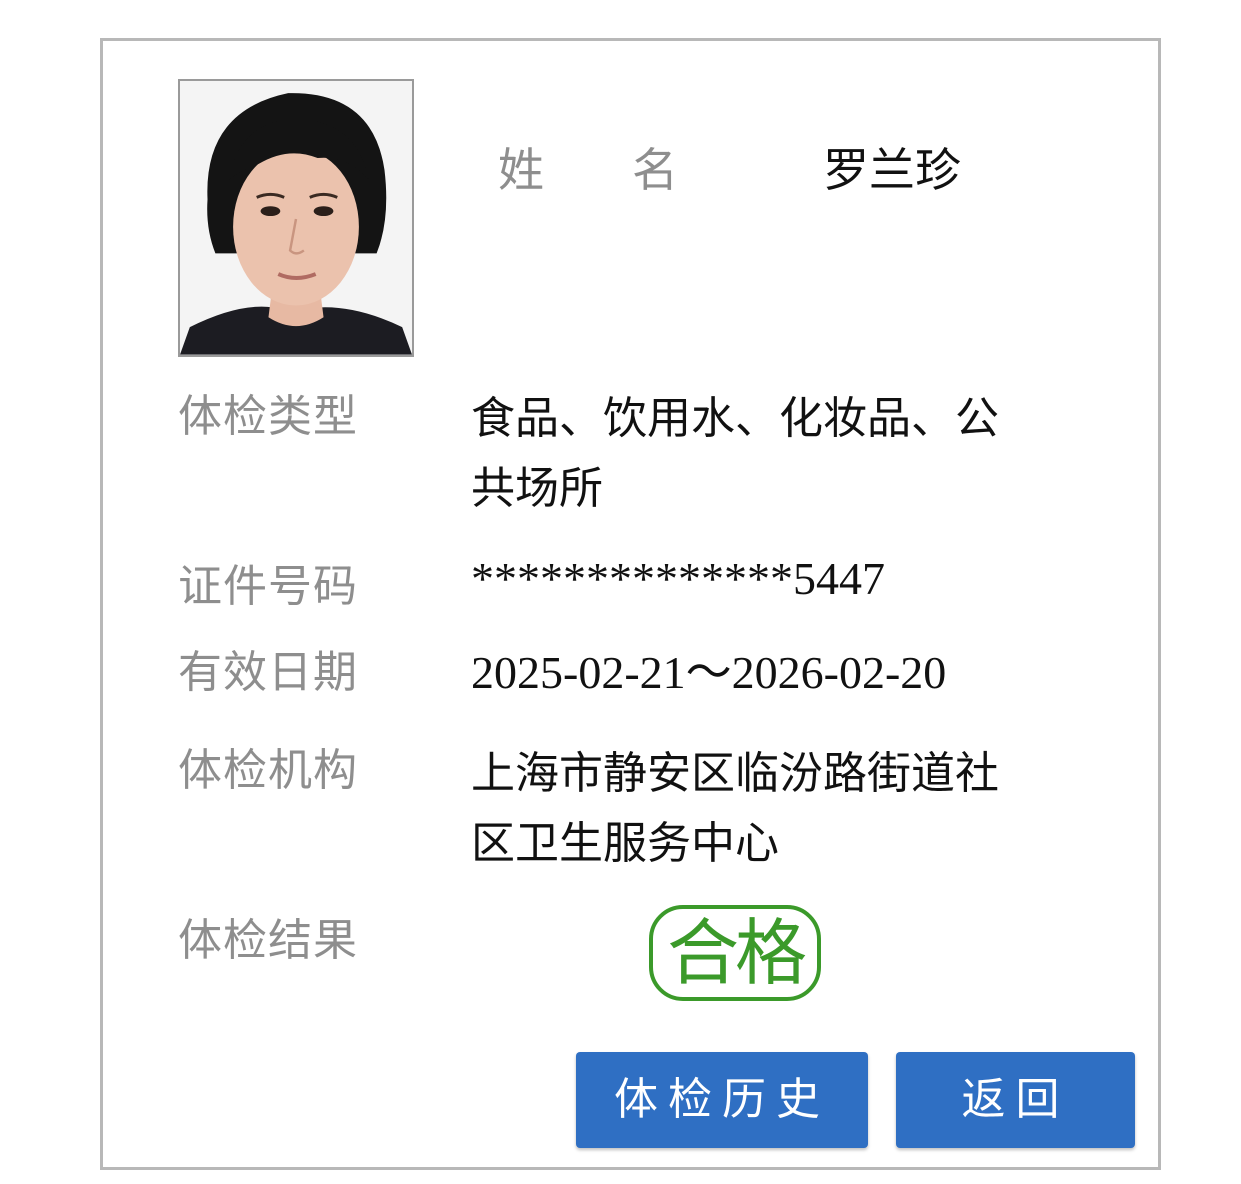 The width and height of the screenshot is (1241, 1184). What do you see at coordinates (268, 672) in the screenshot?
I see `validity-label: 有效日期` at bounding box center [268, 672].